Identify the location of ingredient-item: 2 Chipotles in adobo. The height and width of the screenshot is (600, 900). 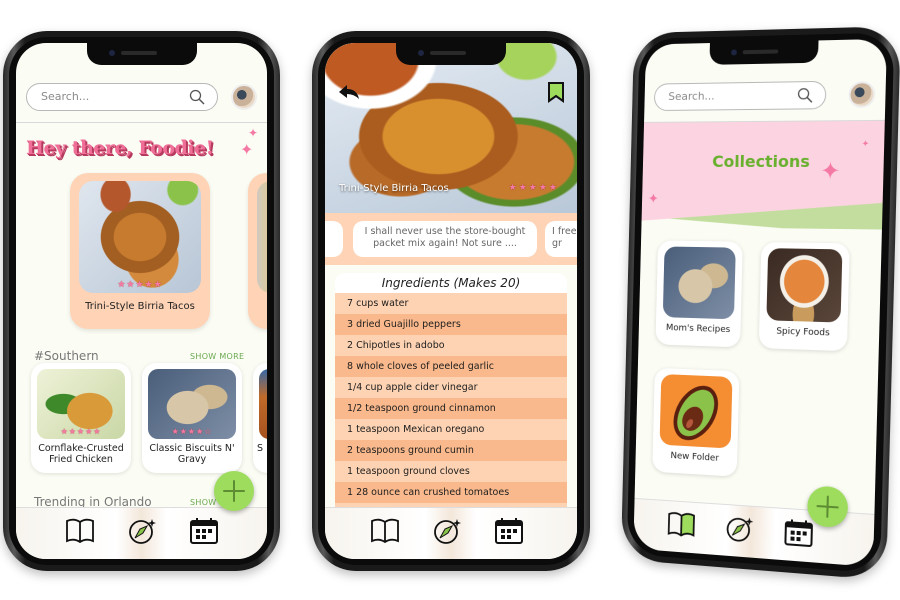
(451, 345).